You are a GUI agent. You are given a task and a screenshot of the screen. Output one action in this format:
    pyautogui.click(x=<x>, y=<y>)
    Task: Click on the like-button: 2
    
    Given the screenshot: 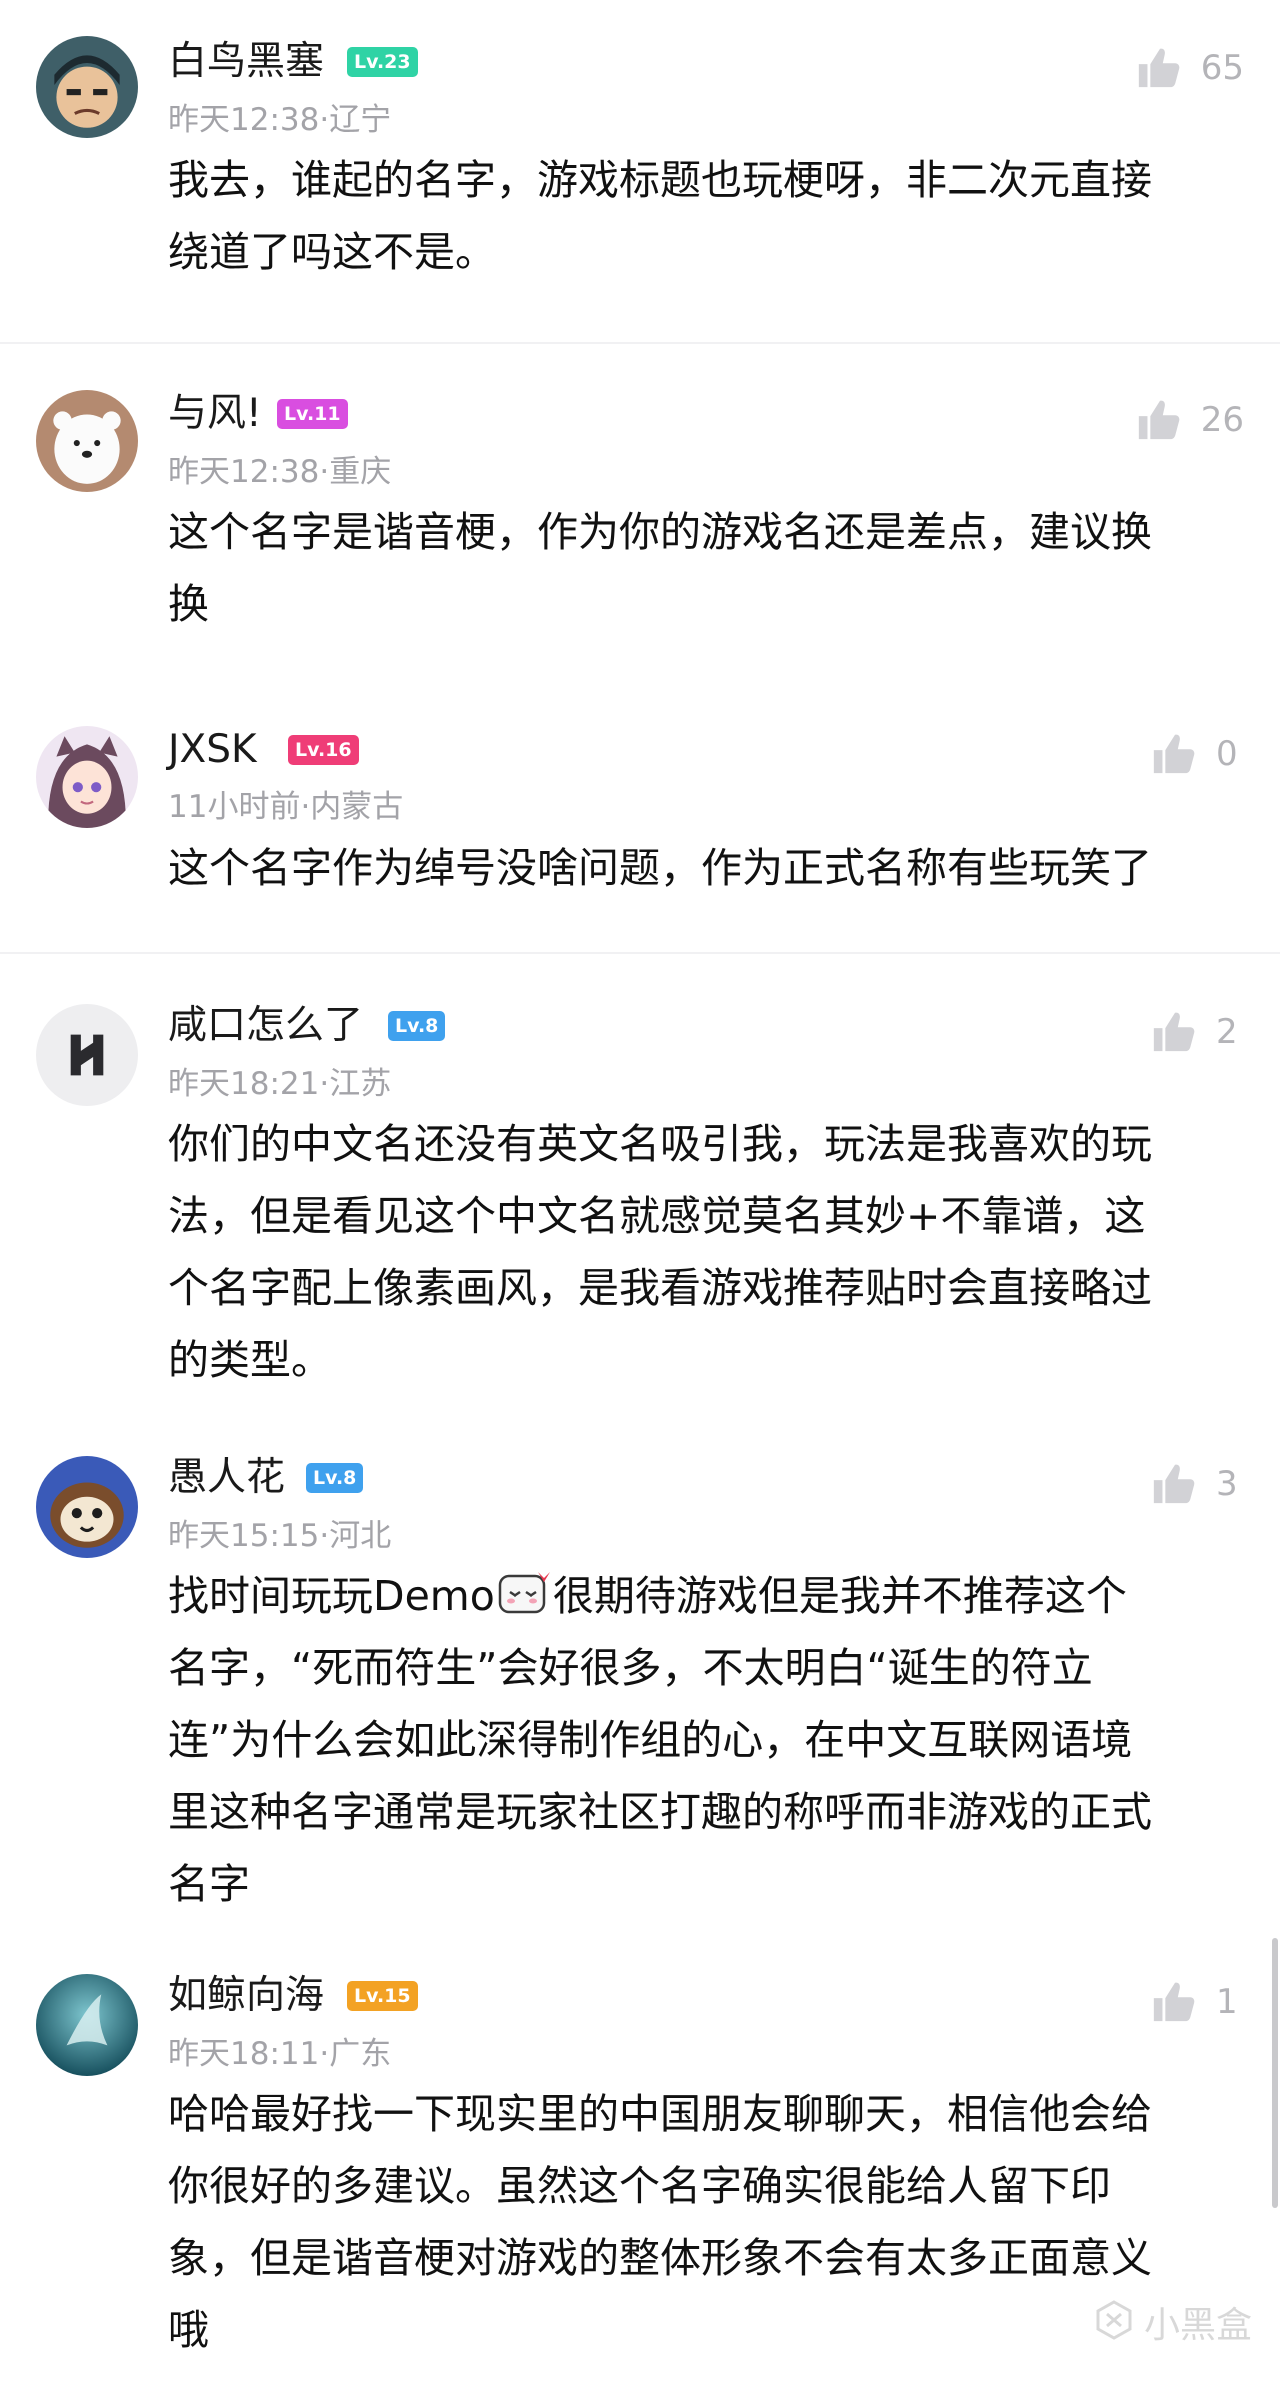 What is the action you would take?
    pyautogui.click(x=1197, y=1032)
    